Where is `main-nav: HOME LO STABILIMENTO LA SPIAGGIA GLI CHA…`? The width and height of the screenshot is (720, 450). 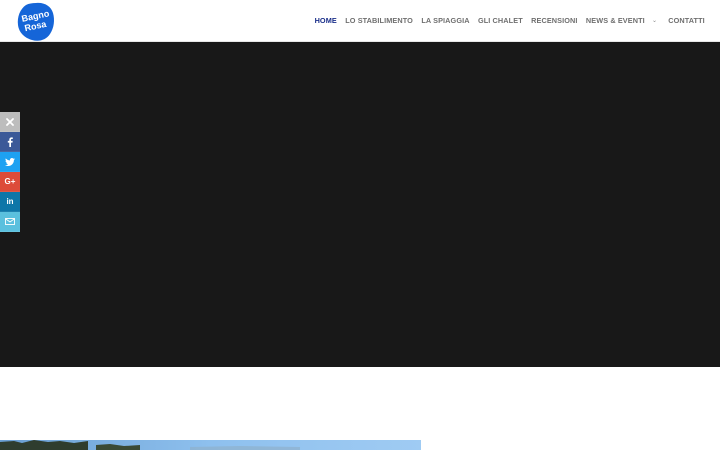
main-nav: HOME LO STABILIMENTO LA SPIAGGIA GLI CHA… is located at coordinates (509, 21).